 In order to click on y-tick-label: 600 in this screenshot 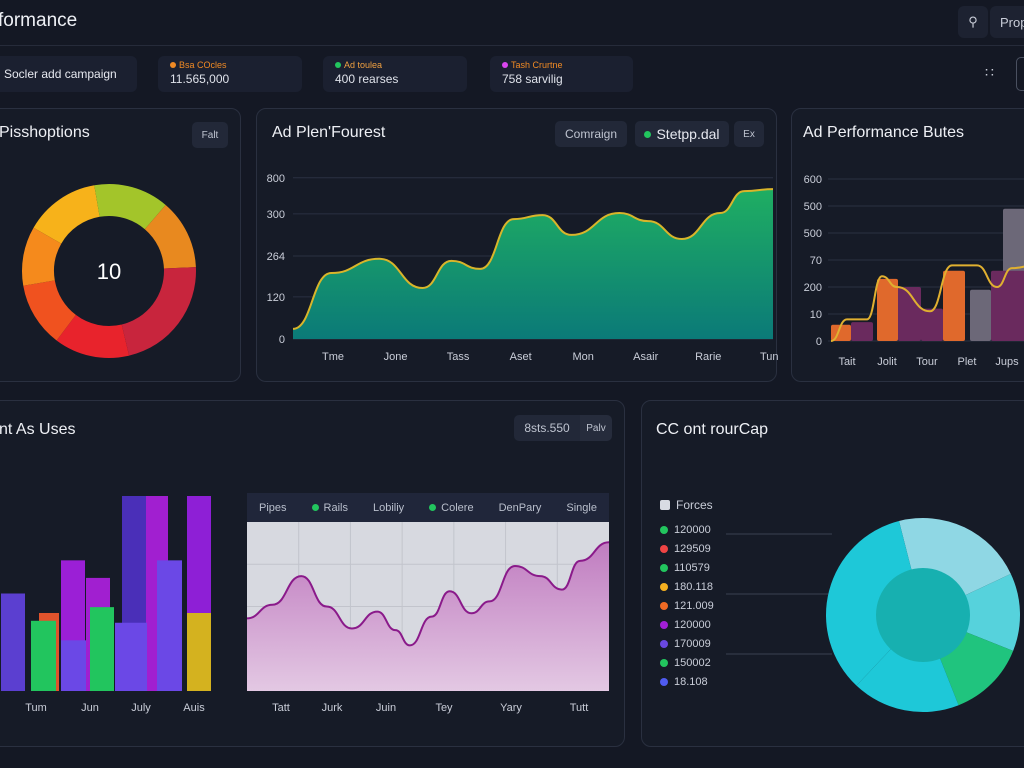, I will do `click(813, 180)`.